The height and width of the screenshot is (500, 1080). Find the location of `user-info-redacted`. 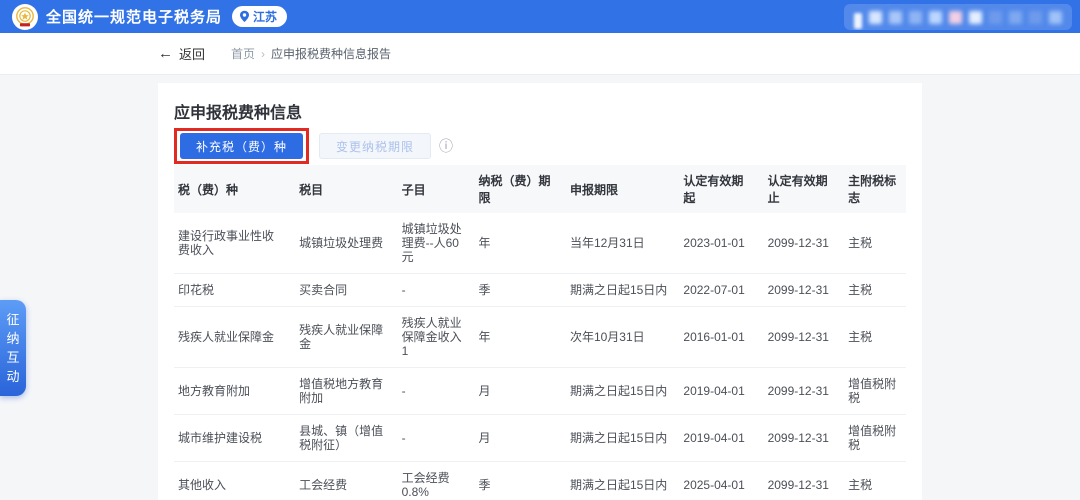

user-info-redacted is located at coordinates (958, 17).